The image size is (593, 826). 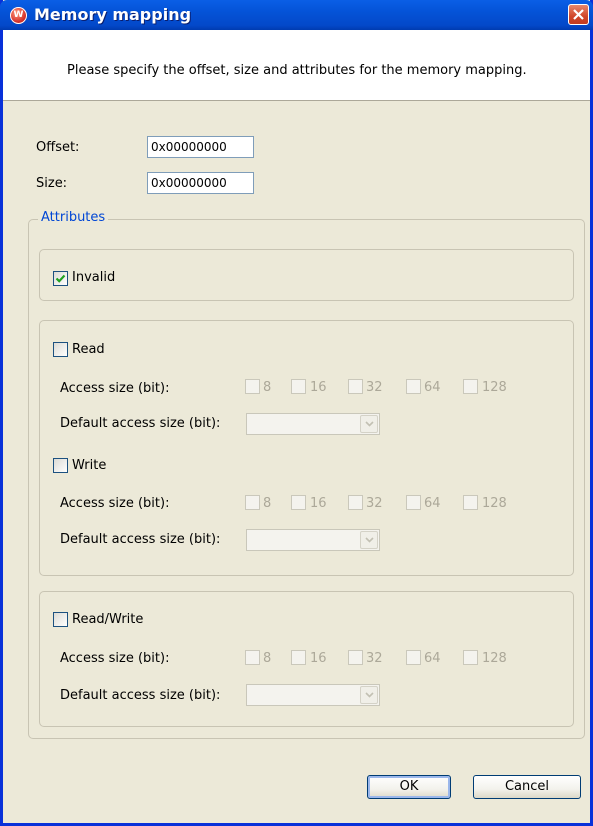 What do you see at coordinates (52, 183) in the screenshot?
I see `size-label: Size:` at bounding box center [52, 183].